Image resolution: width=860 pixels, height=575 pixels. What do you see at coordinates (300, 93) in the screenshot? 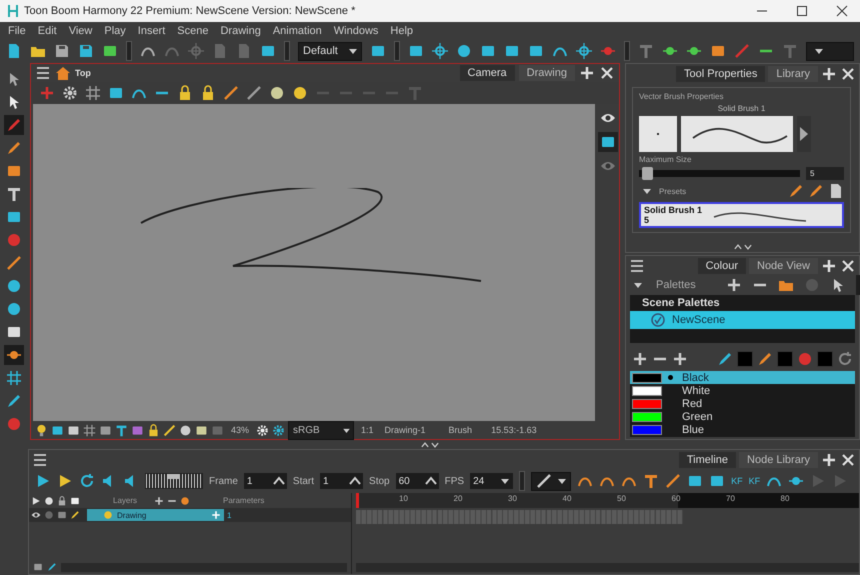
I see `oval-icon` at bounding box center [300, 93].